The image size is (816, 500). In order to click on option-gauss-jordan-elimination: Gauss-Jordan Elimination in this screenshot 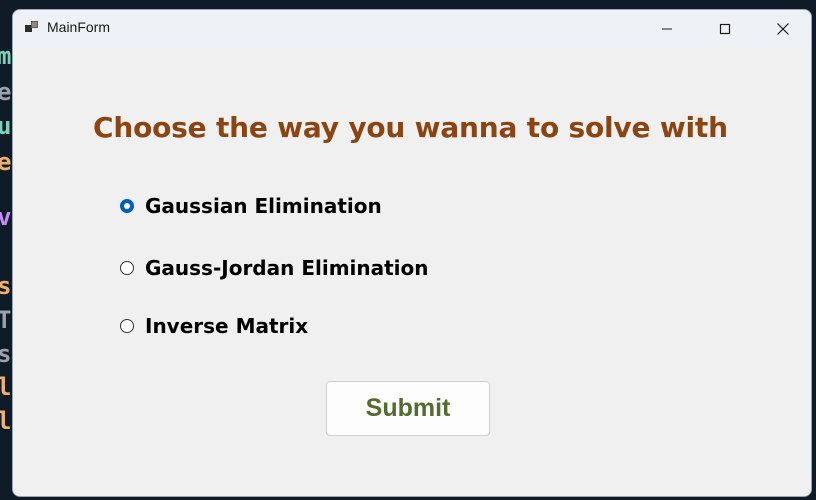, I will do `click(274, 268)`.